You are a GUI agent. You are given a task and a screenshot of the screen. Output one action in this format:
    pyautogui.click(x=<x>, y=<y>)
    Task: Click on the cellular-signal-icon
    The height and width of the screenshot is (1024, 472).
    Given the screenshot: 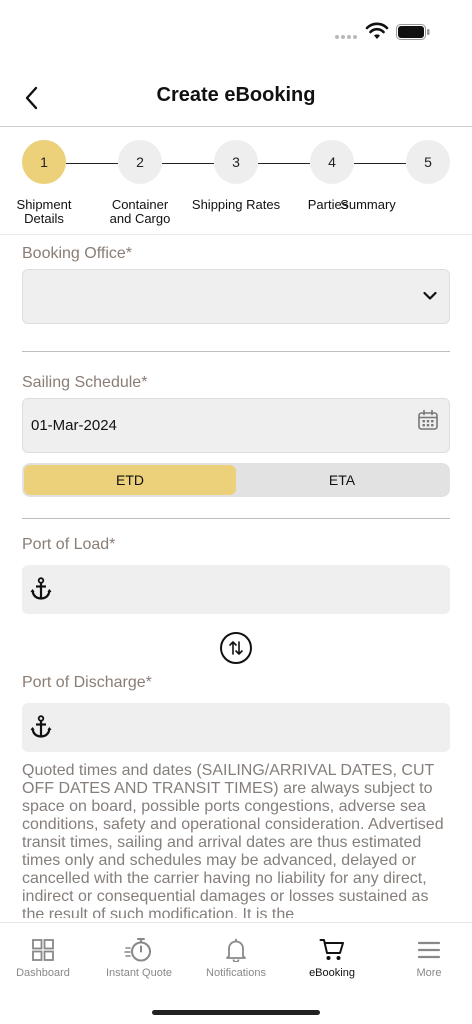 What is the action you would take?
    pyautogui.click(x=346, y=37)
    